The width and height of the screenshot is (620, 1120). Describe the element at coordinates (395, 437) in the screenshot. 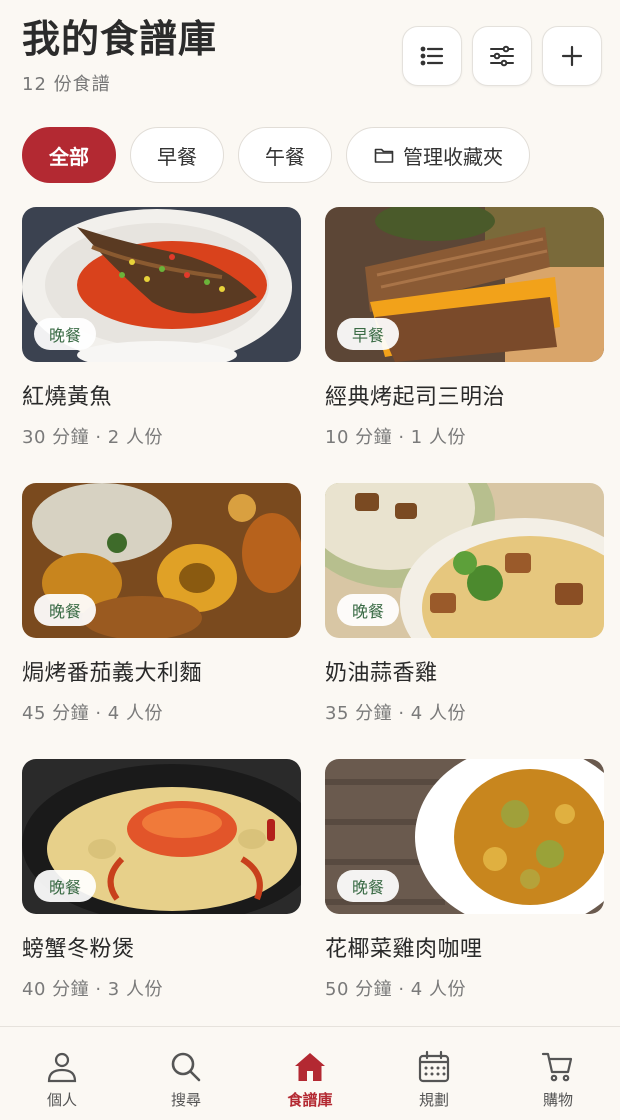

I see `recipe-meta: 10 分鐘 · 1 人份` at that location.